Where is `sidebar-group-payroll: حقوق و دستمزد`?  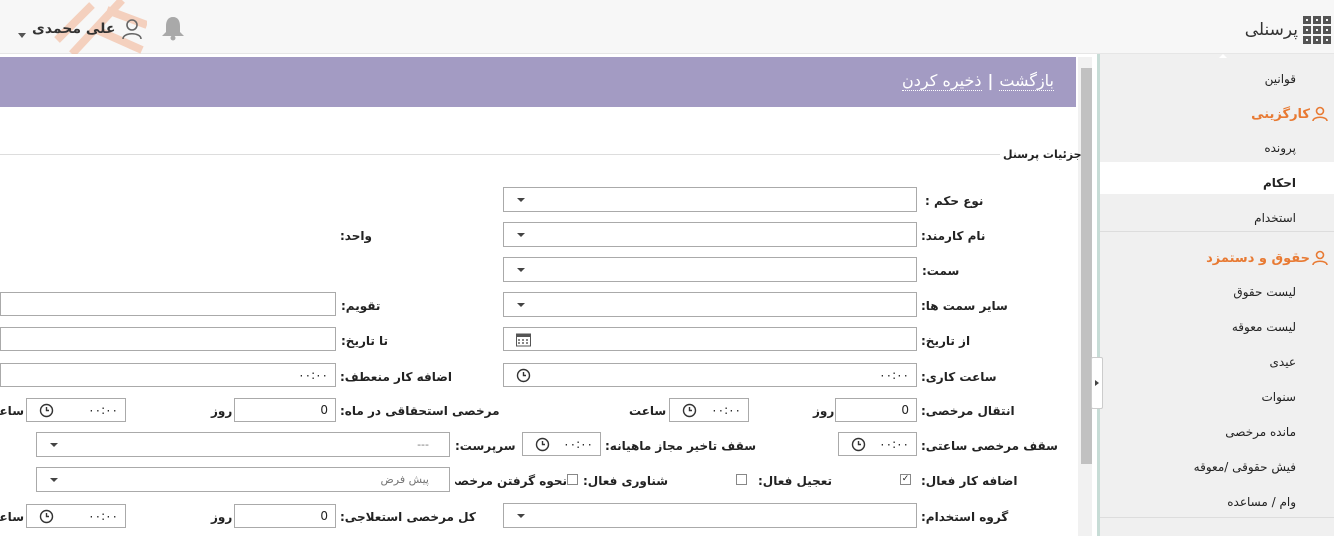 sidebar-group-payroll: حقوق و دستمزد is located at coordinates (1267, 258).